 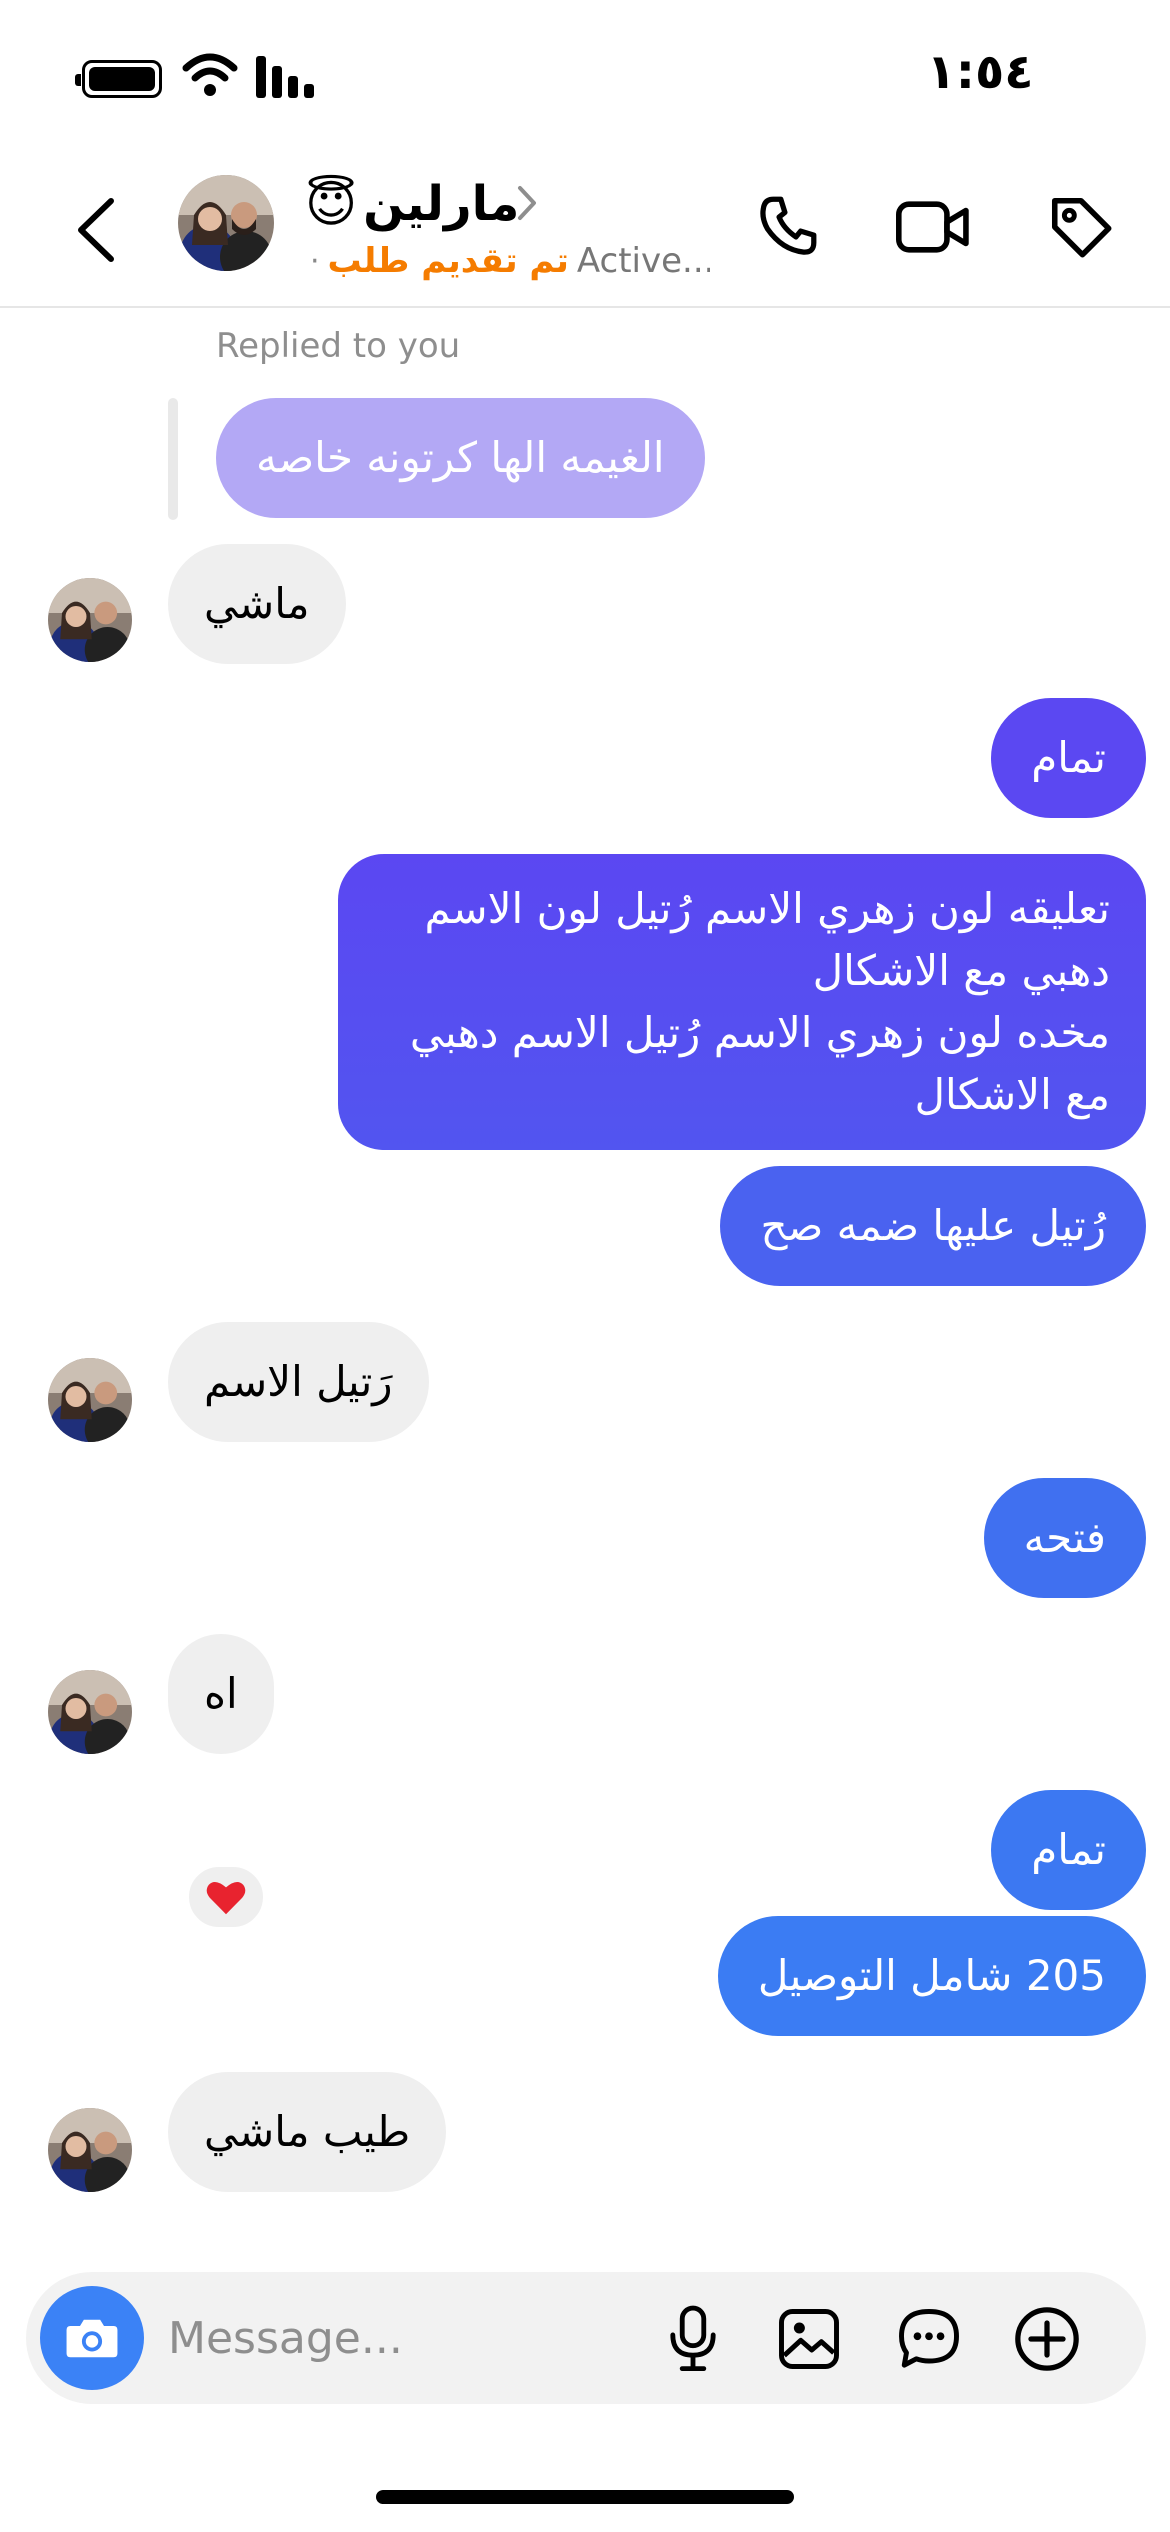 I want to click on label-button, so click(x=1081, y=227).